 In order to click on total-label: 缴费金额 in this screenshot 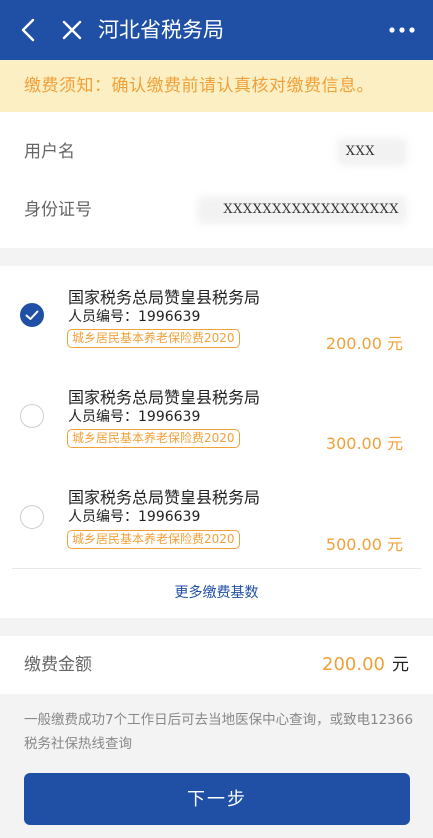, I will do `click(58, 665)`.